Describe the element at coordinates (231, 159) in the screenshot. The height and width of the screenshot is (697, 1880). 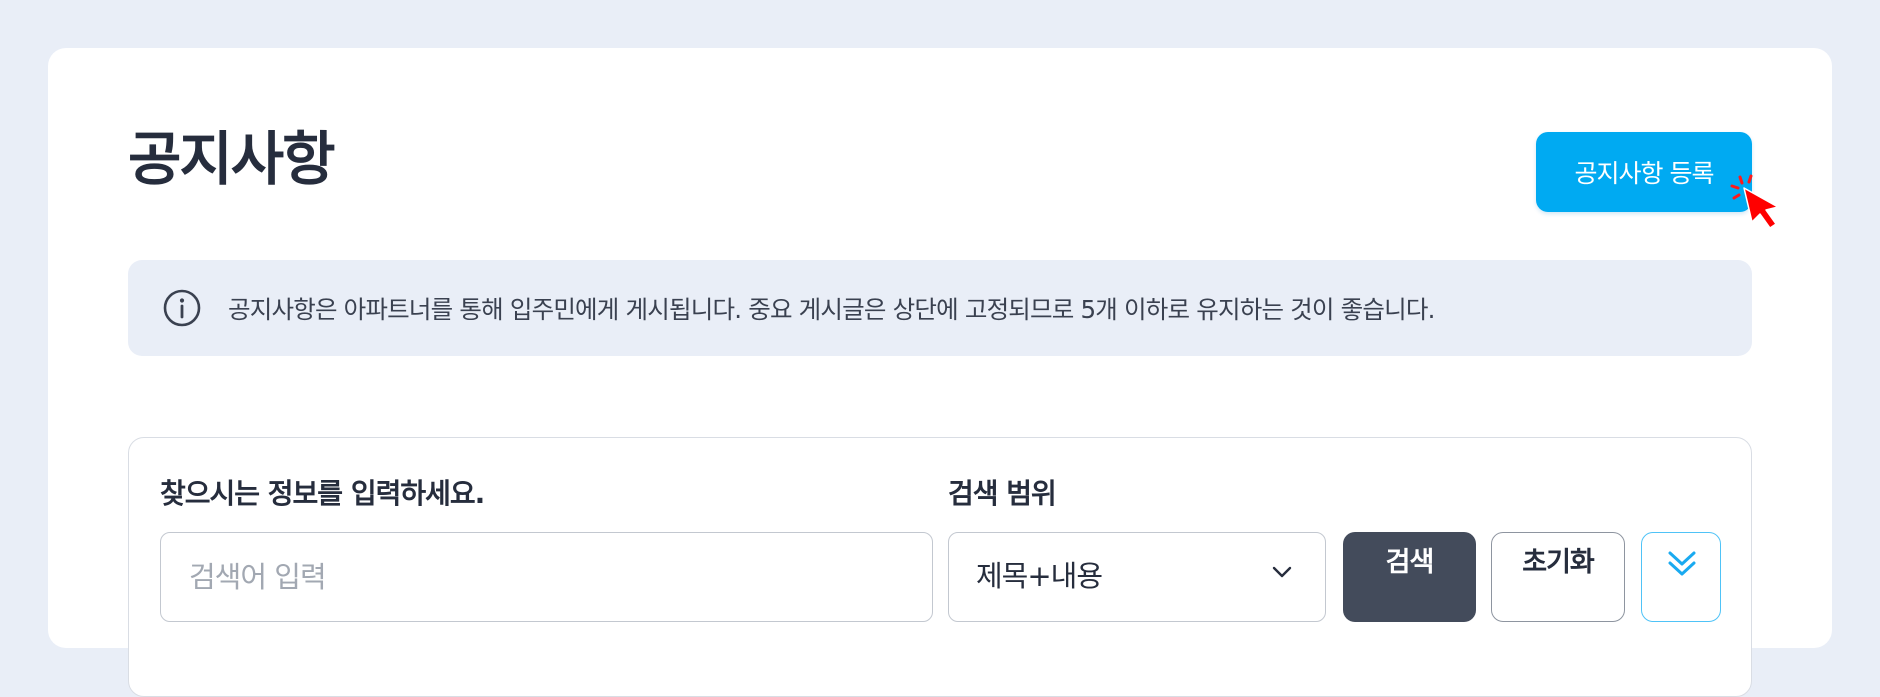
I see `page-title: 공지사항` at that location.